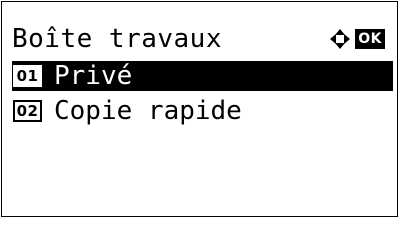  Describe the element at coordinates (117, 39) in the screenshot. I see `screen-title: Boîte travaux` at that location.